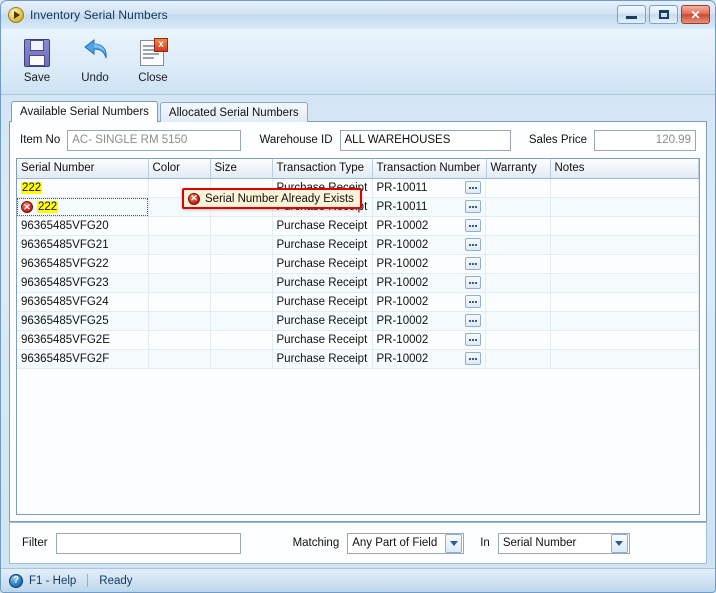  I want to click on column-header-transaction-type: Transaction Type, so click(322, 169).